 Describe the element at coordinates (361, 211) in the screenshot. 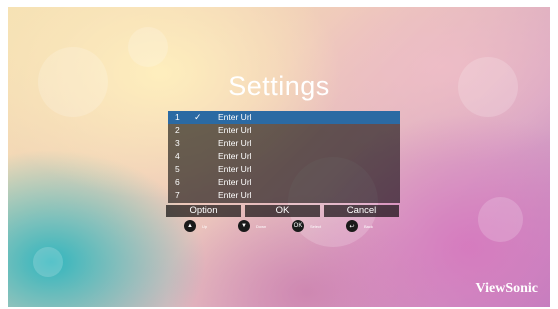

I see `cancel-button: Cancel` at that location.